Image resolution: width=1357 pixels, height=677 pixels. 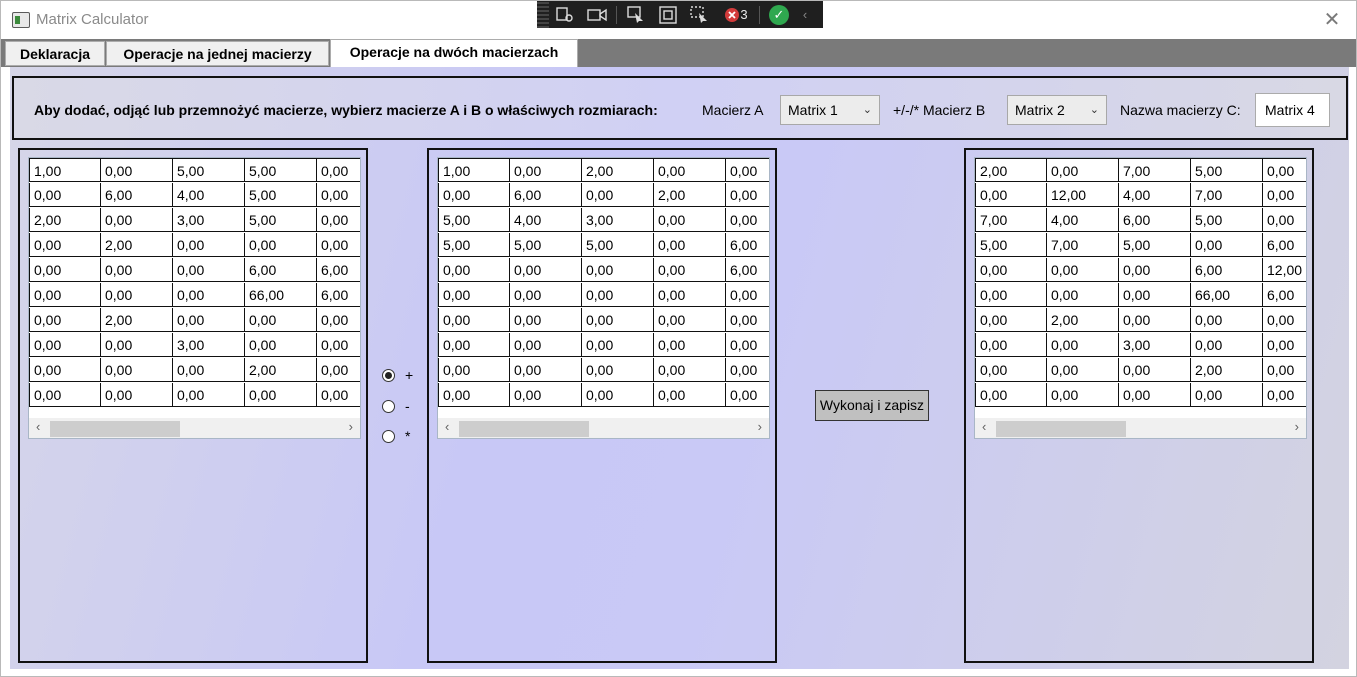 I want to click on horizontal-scrollbar: ‹ ›, so click(x=603, y=428).